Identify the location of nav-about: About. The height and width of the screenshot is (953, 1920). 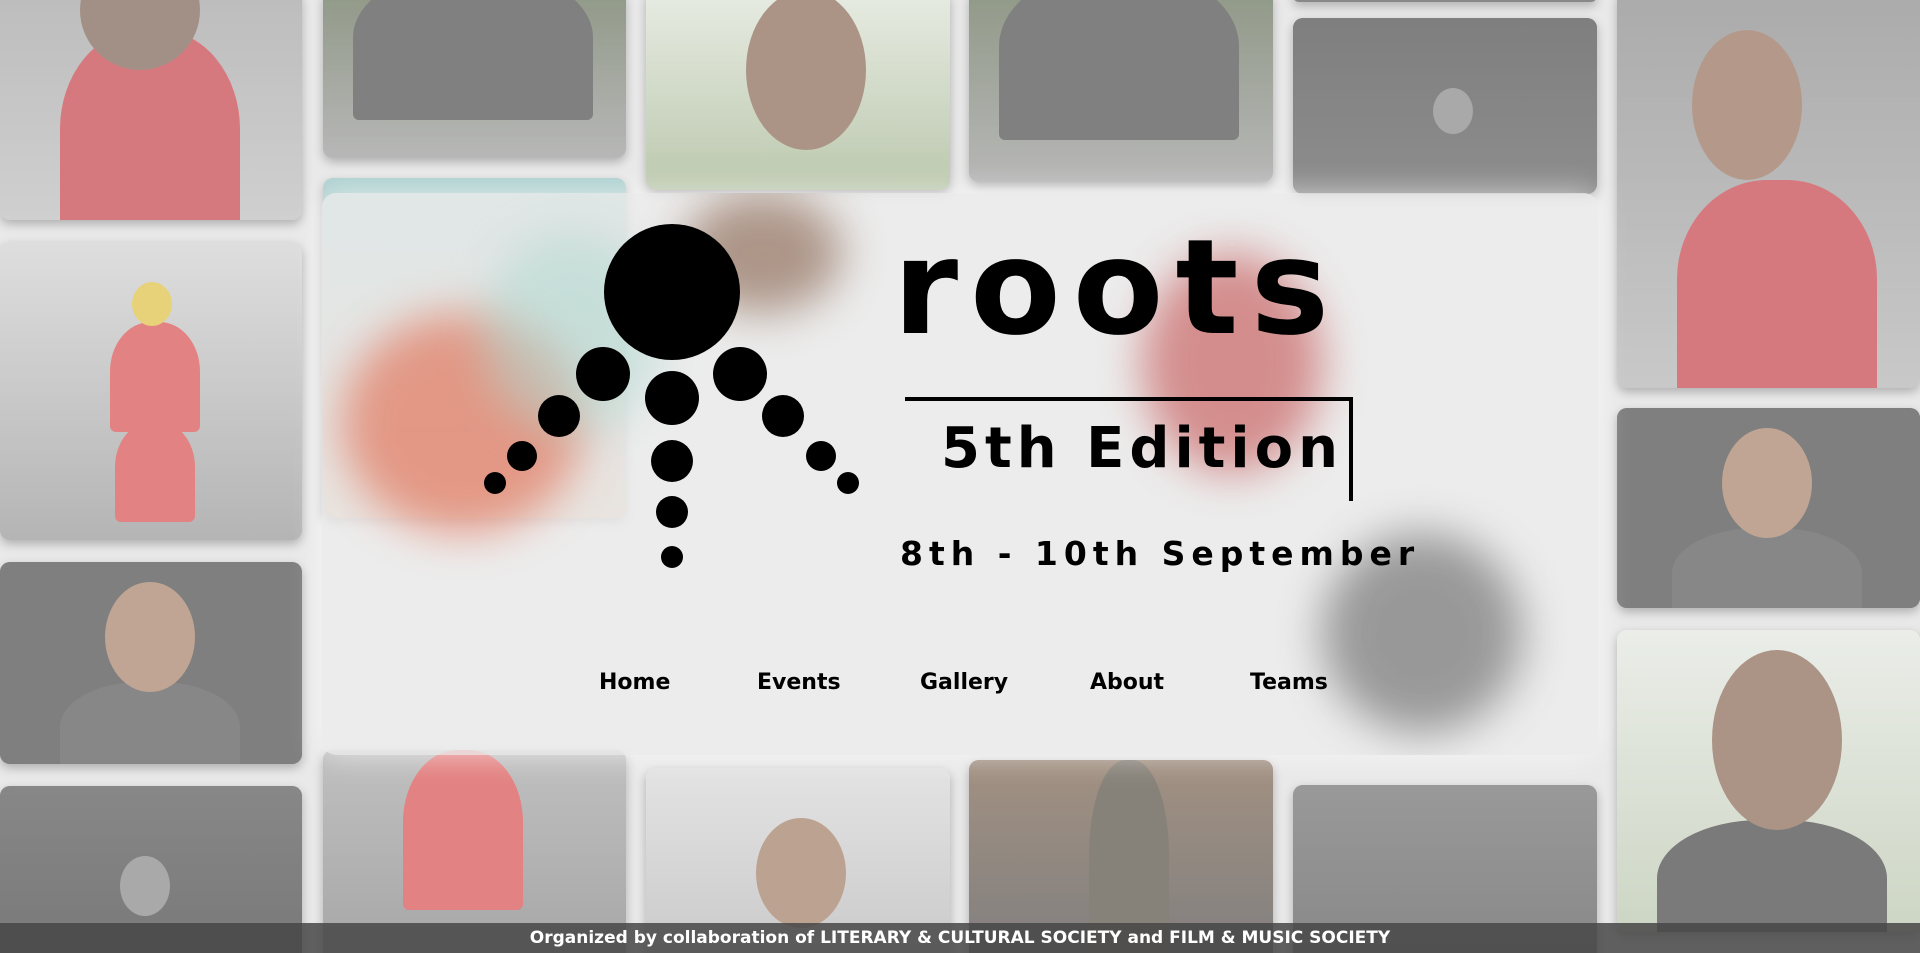
(1127, 682).